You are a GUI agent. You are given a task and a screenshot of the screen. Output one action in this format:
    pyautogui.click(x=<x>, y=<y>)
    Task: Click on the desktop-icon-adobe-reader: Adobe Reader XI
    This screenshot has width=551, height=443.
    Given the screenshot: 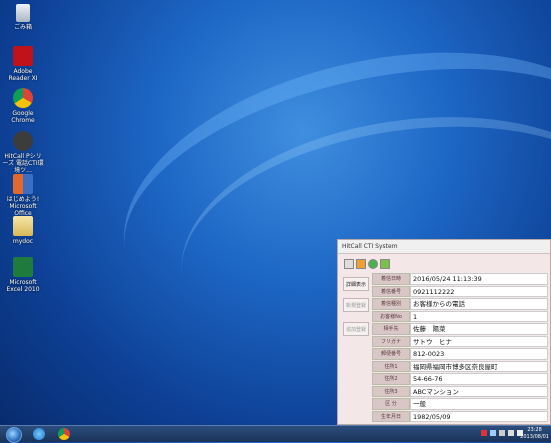 What is the action you would take?
    pyautogui.click(x=23, y=64)
    